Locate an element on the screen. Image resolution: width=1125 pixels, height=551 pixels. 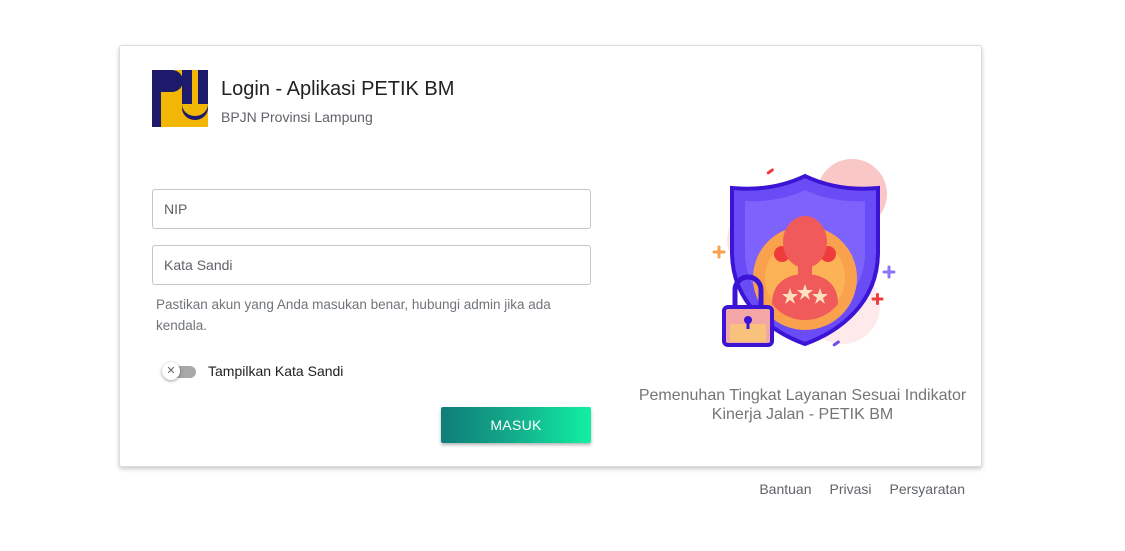
show-password-toggle: ✕ is located at coordinates (180, 371).